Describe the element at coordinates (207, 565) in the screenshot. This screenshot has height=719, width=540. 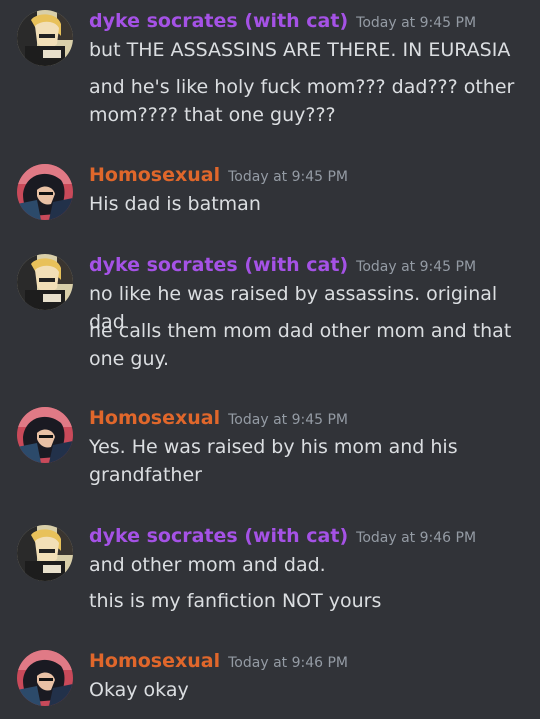
I see `message-text: and other mom and dad.` at that location.